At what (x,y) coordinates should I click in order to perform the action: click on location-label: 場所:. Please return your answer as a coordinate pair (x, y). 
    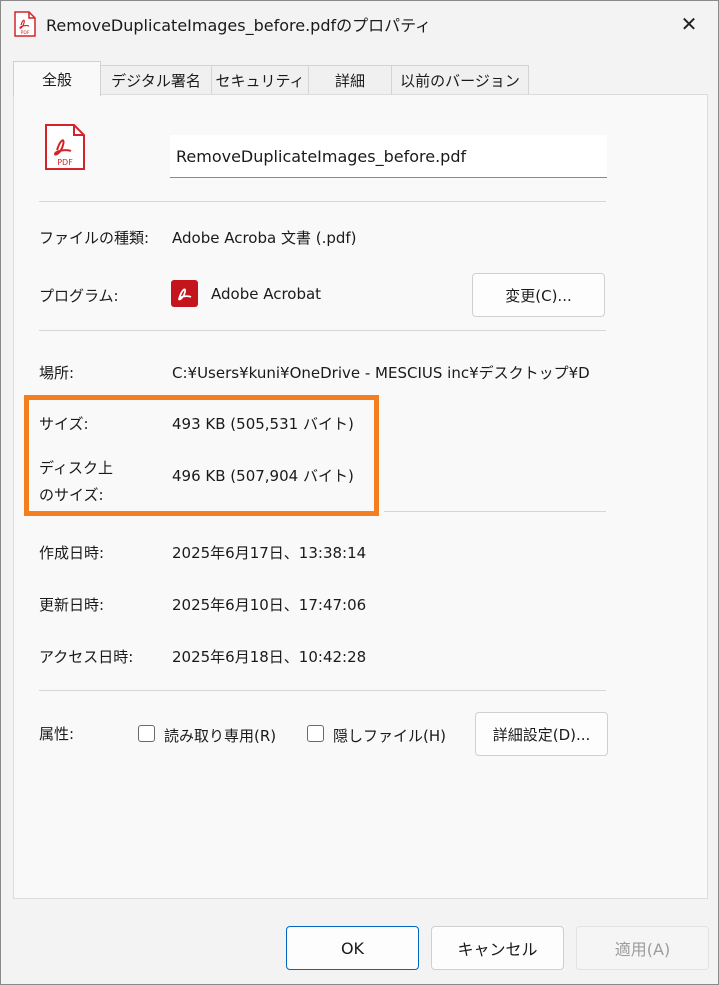
    Looking at the image, I should click on (57, 373).